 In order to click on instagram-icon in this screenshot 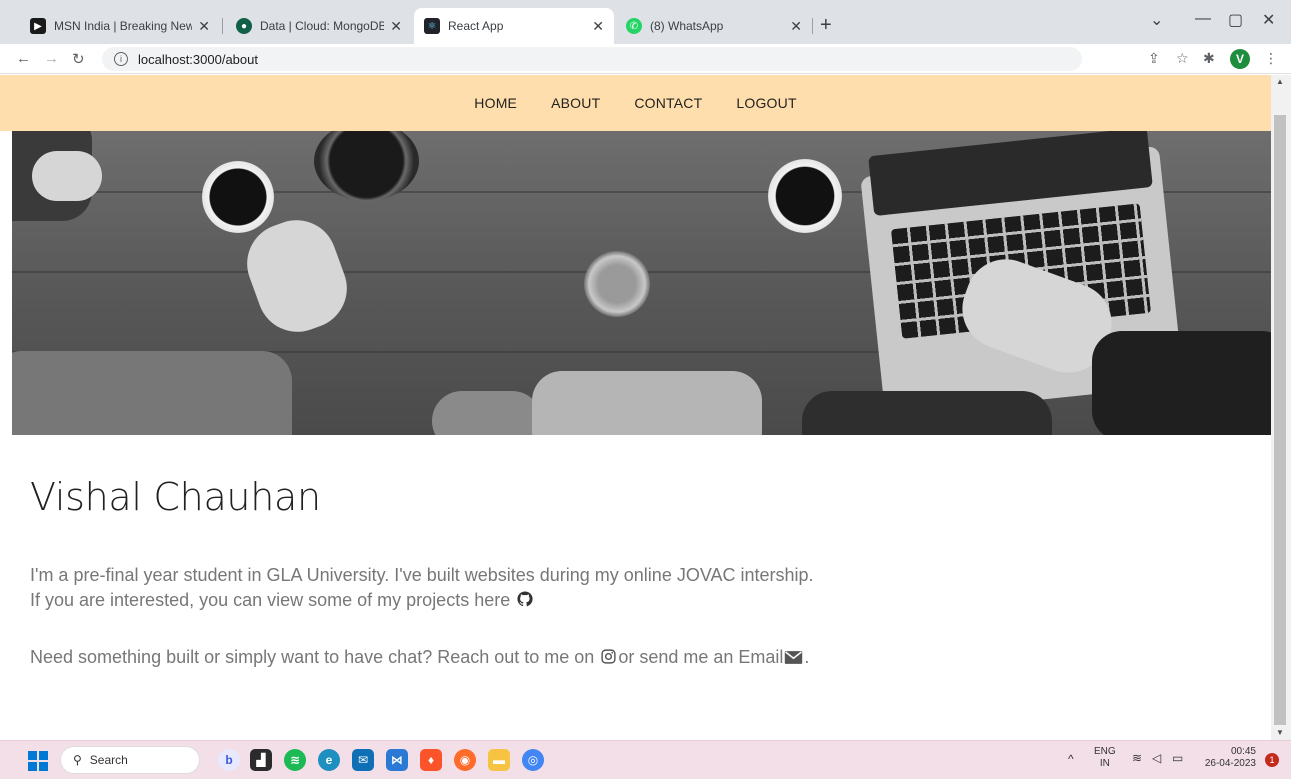, I will do `click(608, 659)`.